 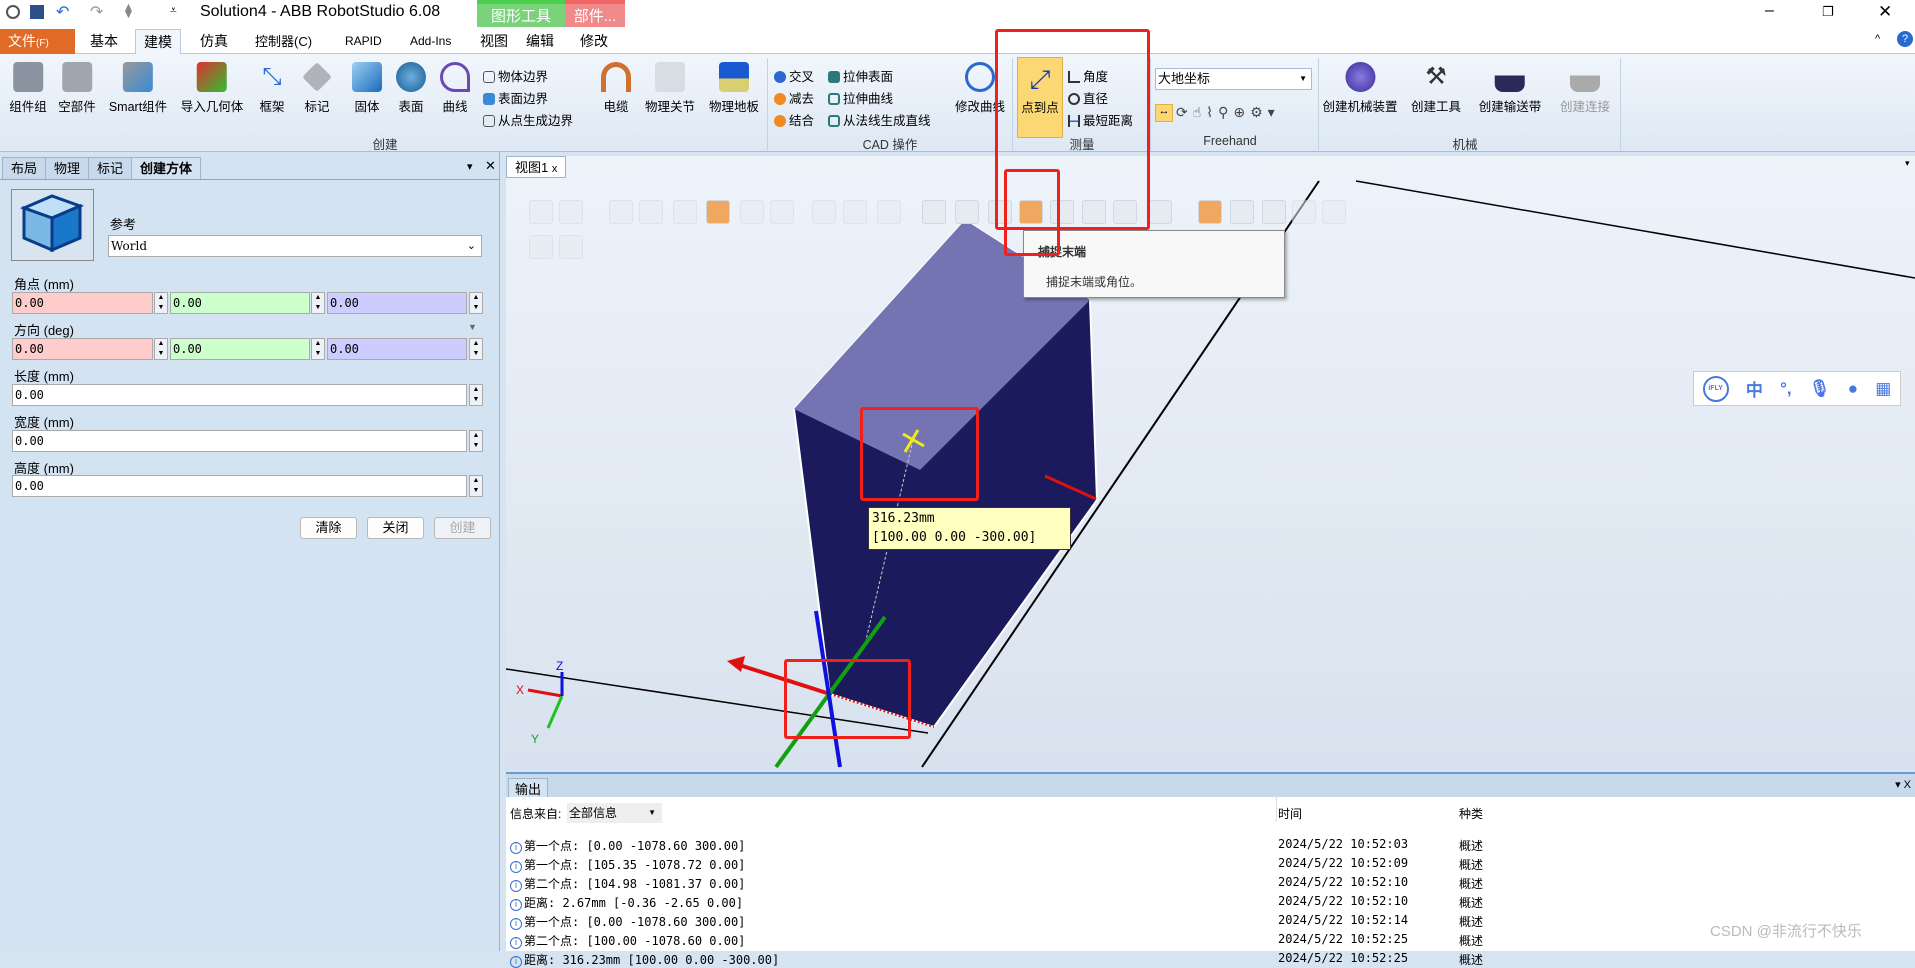 I want to click on create-connection-button: 创建连接, so click(x=1585, y=88).